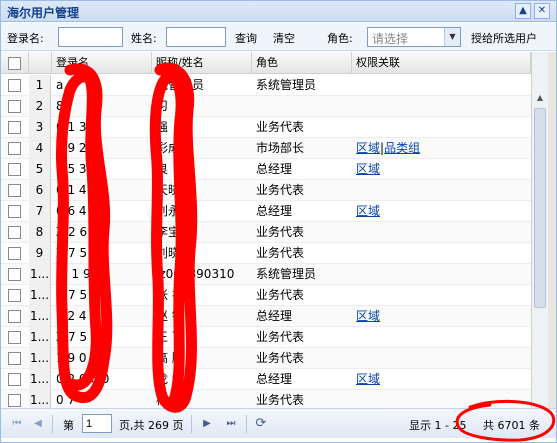 This screenshot has height=443, width=557. I want to click on prev-page-icon: ◀, so click(38, 424).